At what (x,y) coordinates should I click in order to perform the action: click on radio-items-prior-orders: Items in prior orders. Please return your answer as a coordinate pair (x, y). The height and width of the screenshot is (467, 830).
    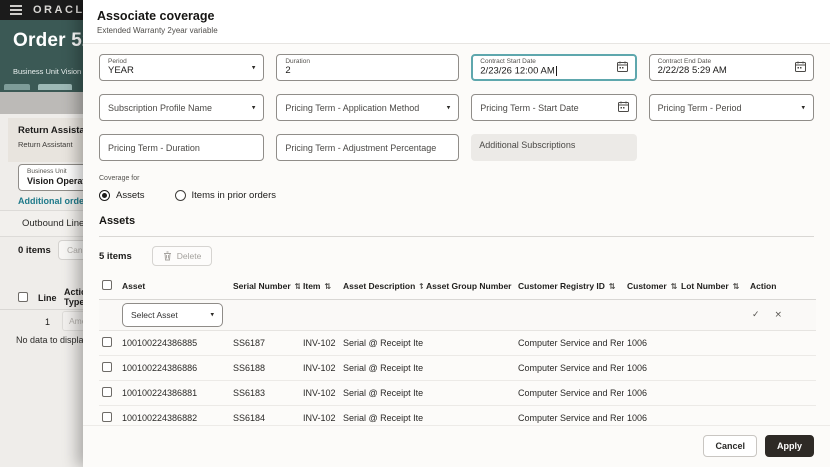
    Looking at the image, I should click on (225, 195).